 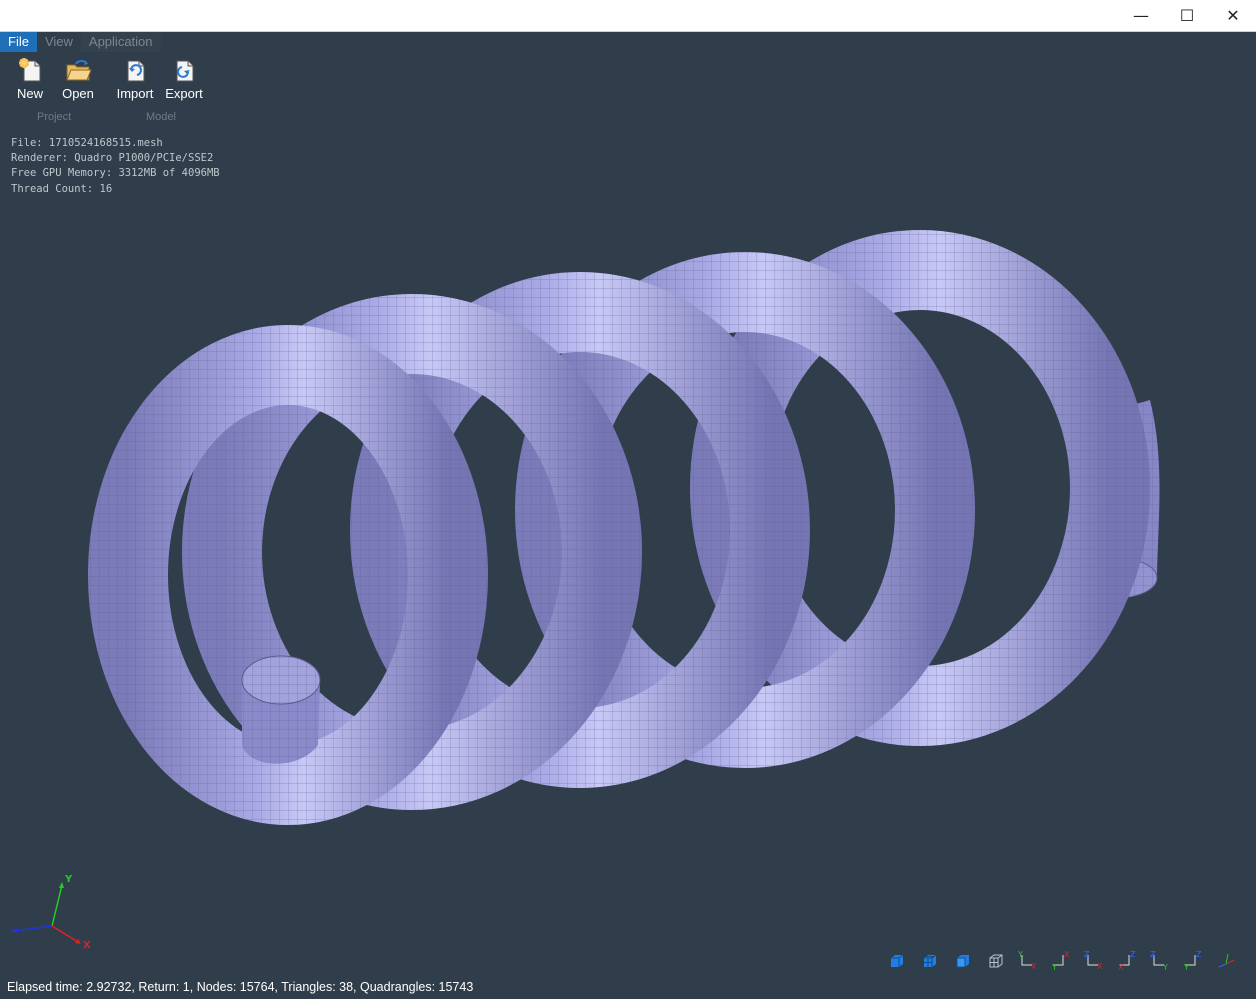 I want to click on wireframe-view-button, so click(x=995, y=961).